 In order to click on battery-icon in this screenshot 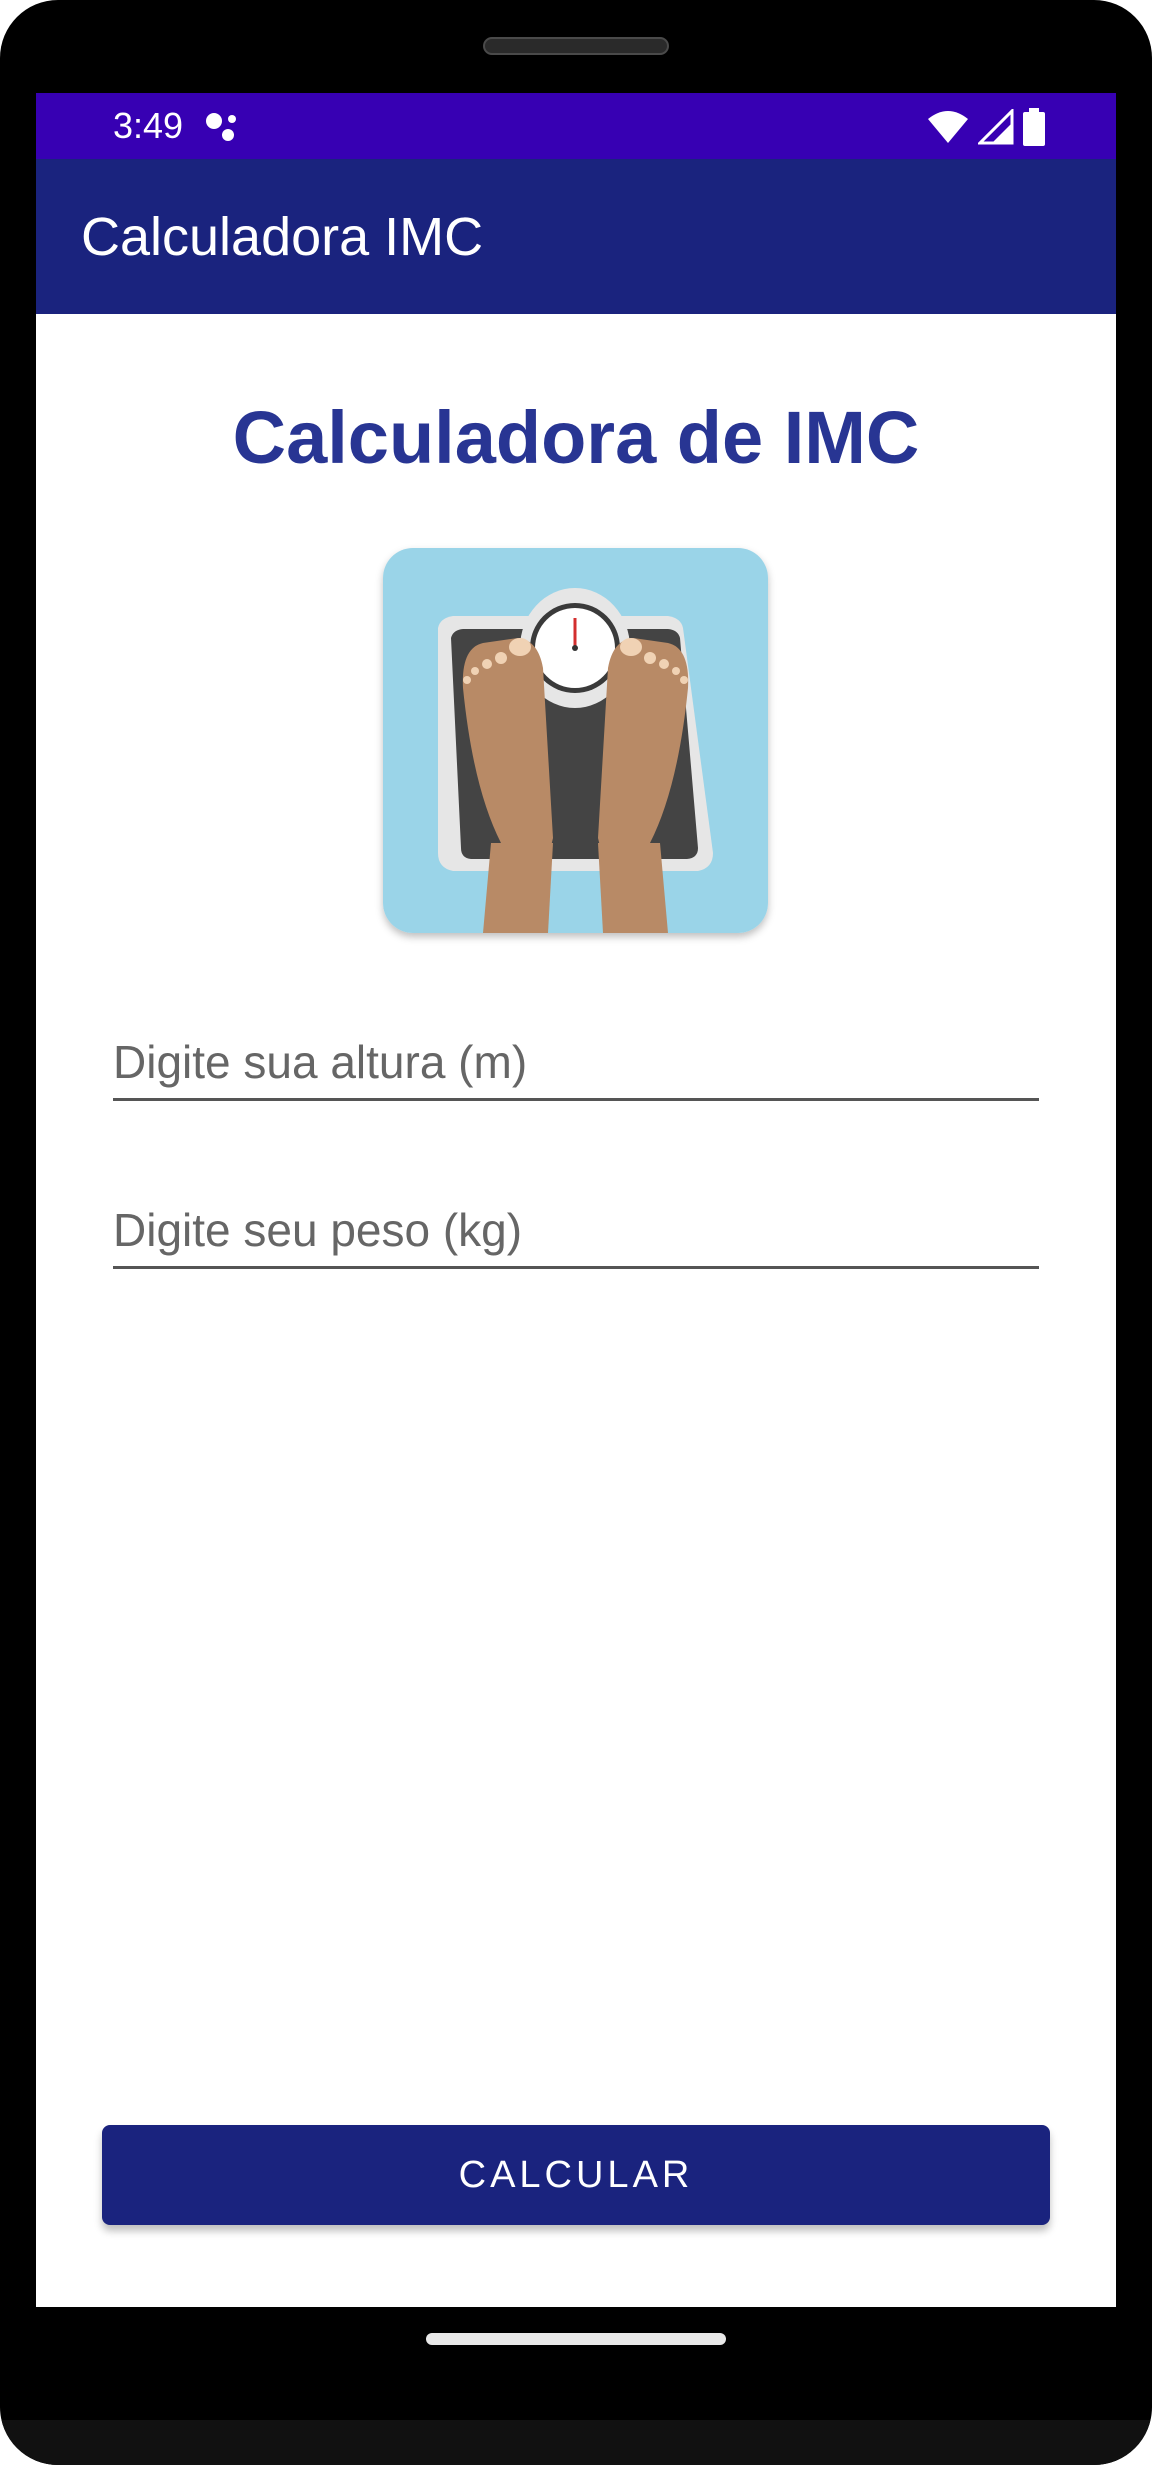, I will do `click(1034, 127)`.